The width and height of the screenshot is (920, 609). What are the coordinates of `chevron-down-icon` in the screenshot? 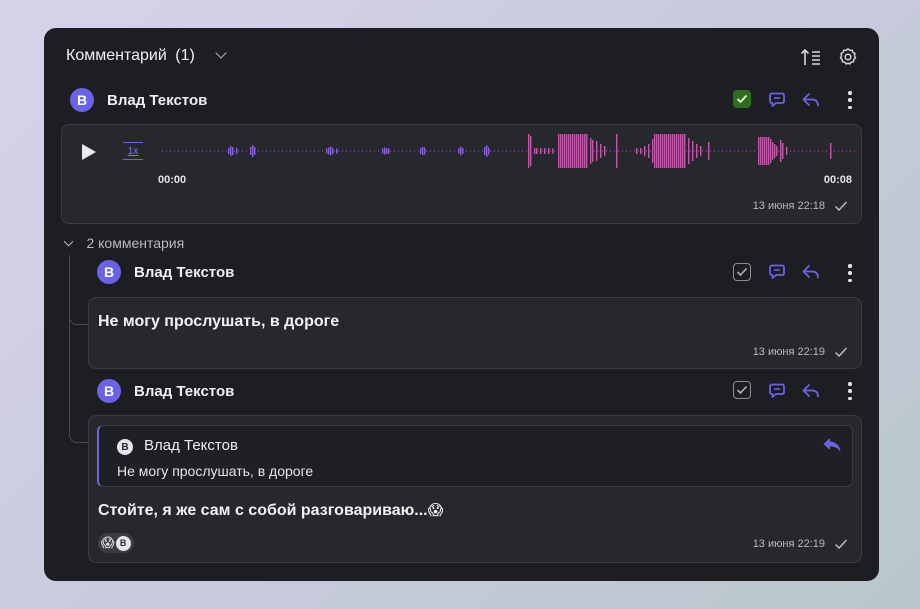 It's located at (221, 53).